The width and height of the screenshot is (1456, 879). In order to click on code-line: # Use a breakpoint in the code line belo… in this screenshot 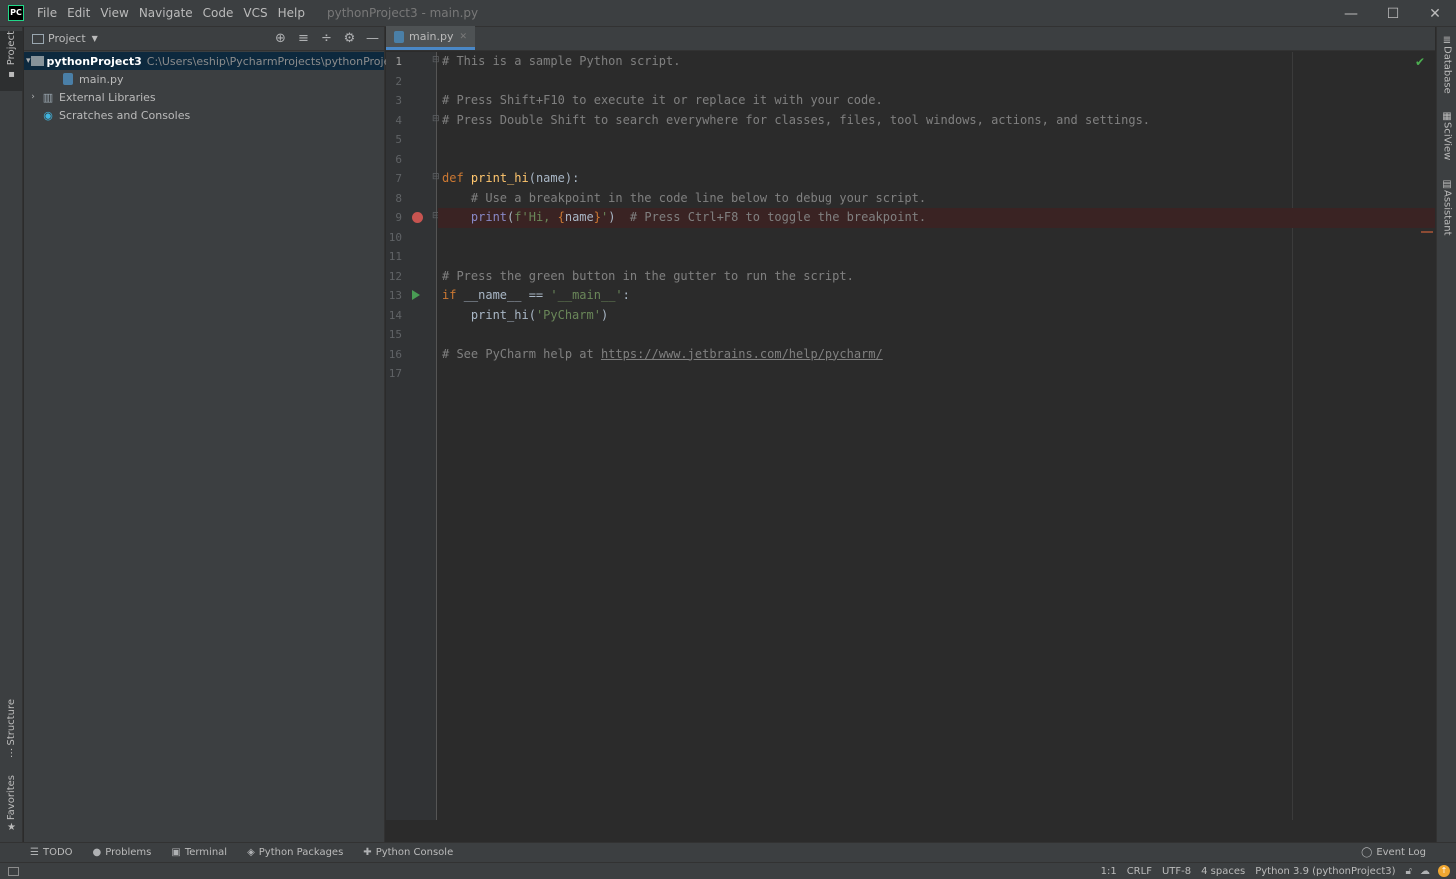, I will do `click(936, 199)`.